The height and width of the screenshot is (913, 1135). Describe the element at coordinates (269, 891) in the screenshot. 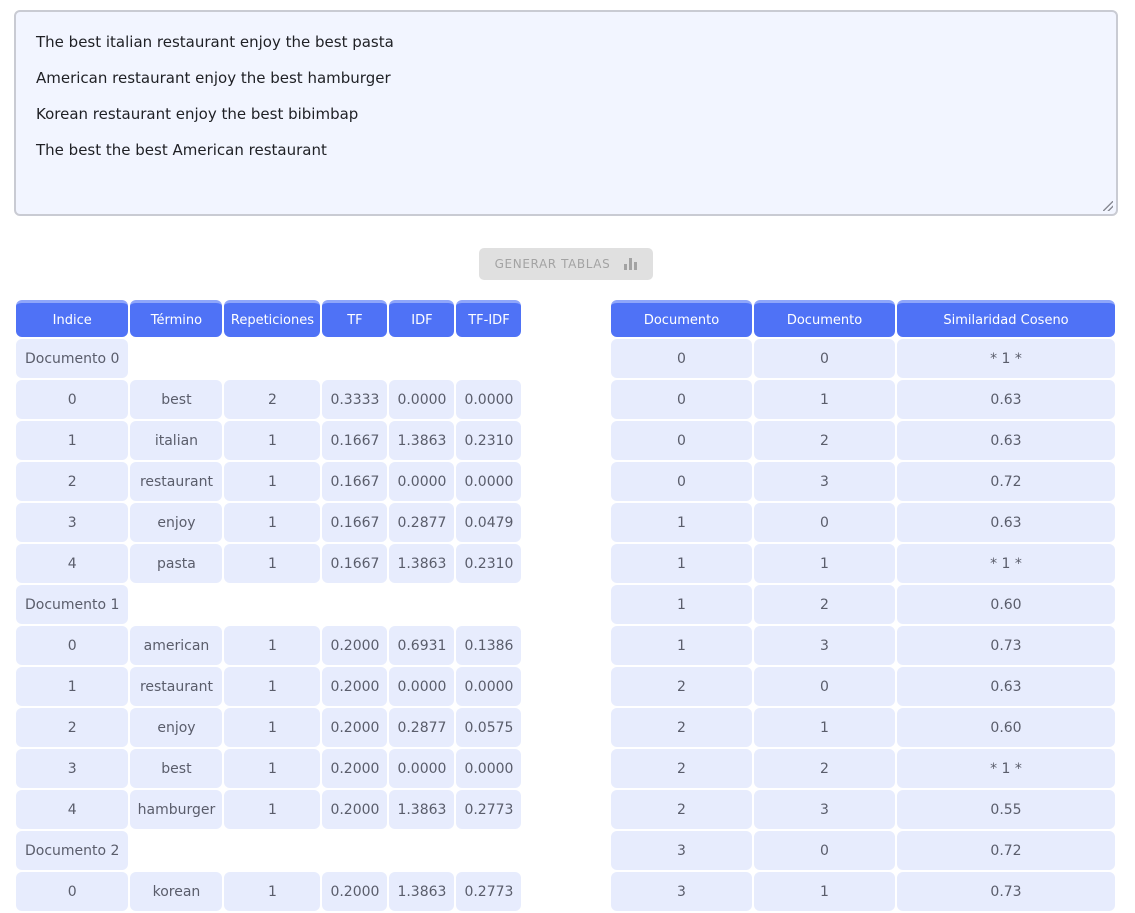

I see `table-row: 0 korean 1 0.2000 1.3863 0.2773` at that location.